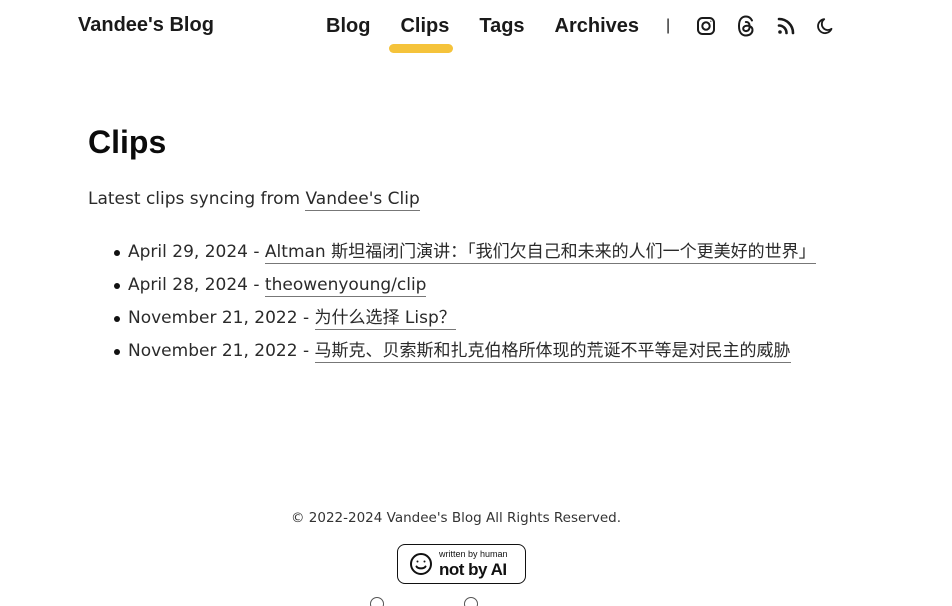 The width and height of the screenshot is (952, 606). What do you see at coordinates (345, 286) in the screenshot?
I see `clip-link: theowenyoung/clip` at bounding box center [345, 286].